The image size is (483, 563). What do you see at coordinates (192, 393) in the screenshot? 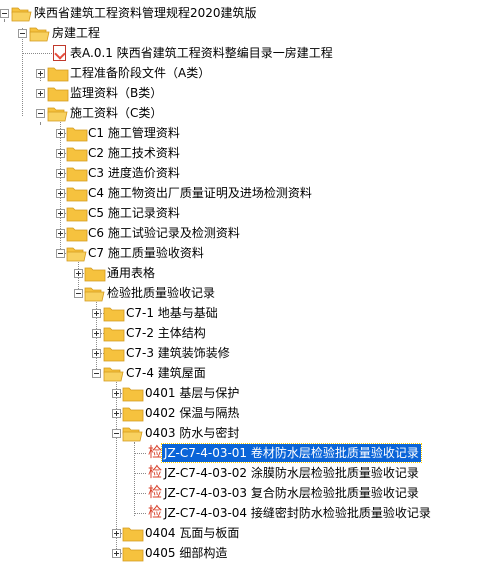
I see `tree-node-label: 0401 基层与保护` at bounding box center [192, 393].